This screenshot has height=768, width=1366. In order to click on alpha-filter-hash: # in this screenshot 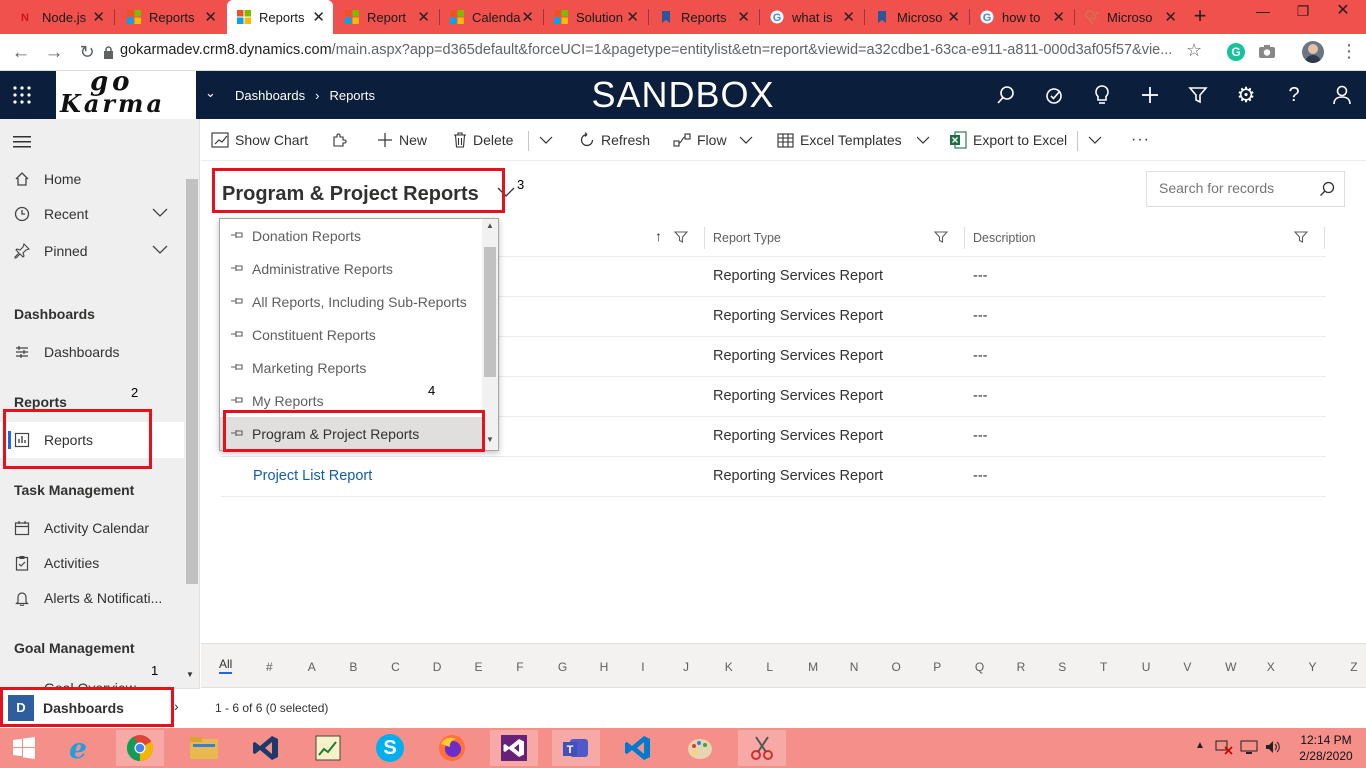, I will do `click(269, 667)`.